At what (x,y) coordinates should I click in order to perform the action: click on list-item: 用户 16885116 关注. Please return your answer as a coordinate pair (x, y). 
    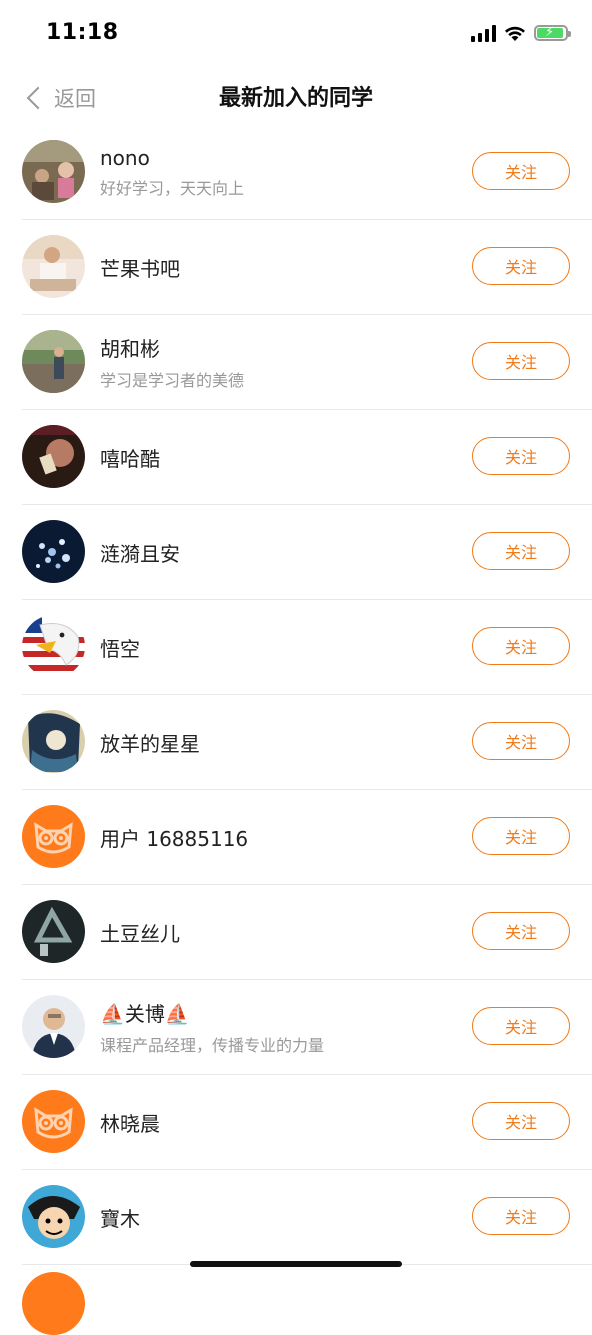
    Looking at the image, I should click on (307, 837).